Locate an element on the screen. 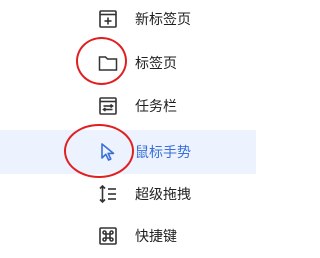 This screenshot has height=258, width=320. menu-item-super-drag: 超级拖拽 is located at coordinates (128, 194).